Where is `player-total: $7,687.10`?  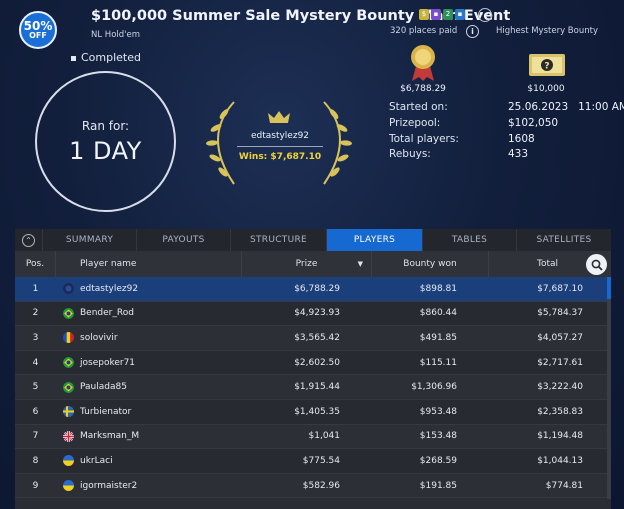 player-total: $7,687.10 is located at coordinates (560, 288).